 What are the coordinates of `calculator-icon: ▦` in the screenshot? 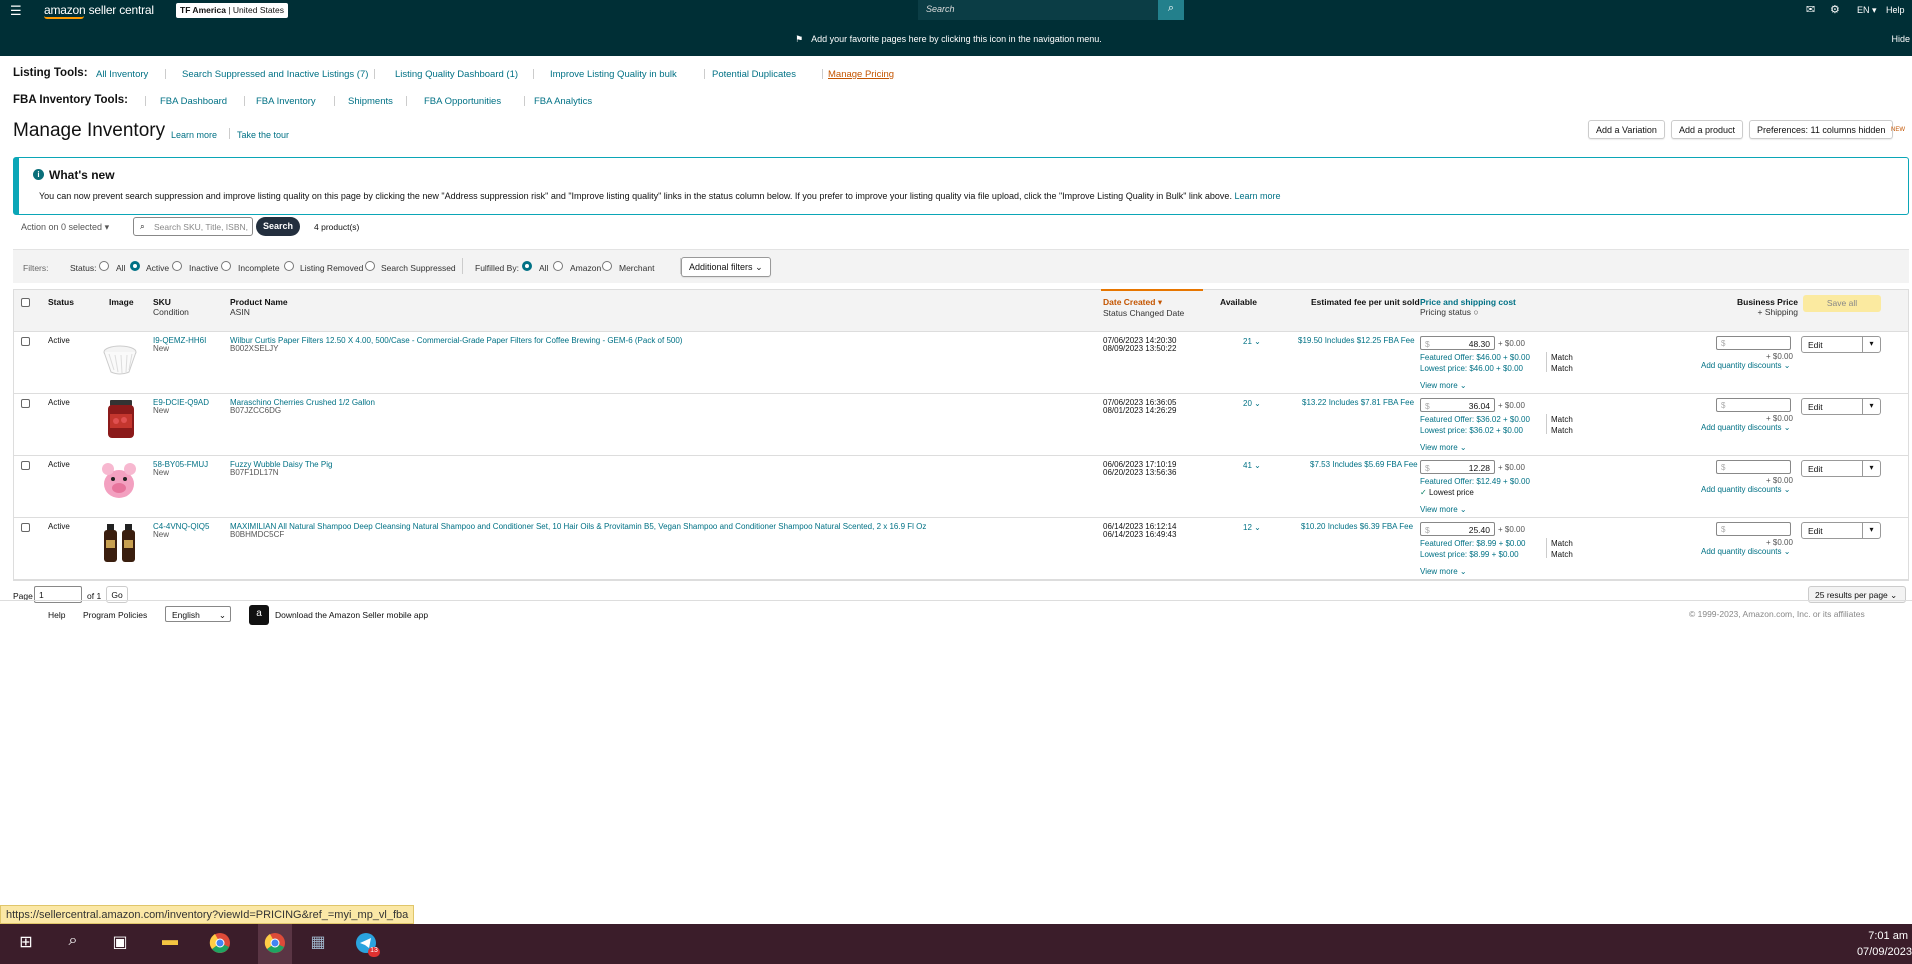 It's located at (318, 944).